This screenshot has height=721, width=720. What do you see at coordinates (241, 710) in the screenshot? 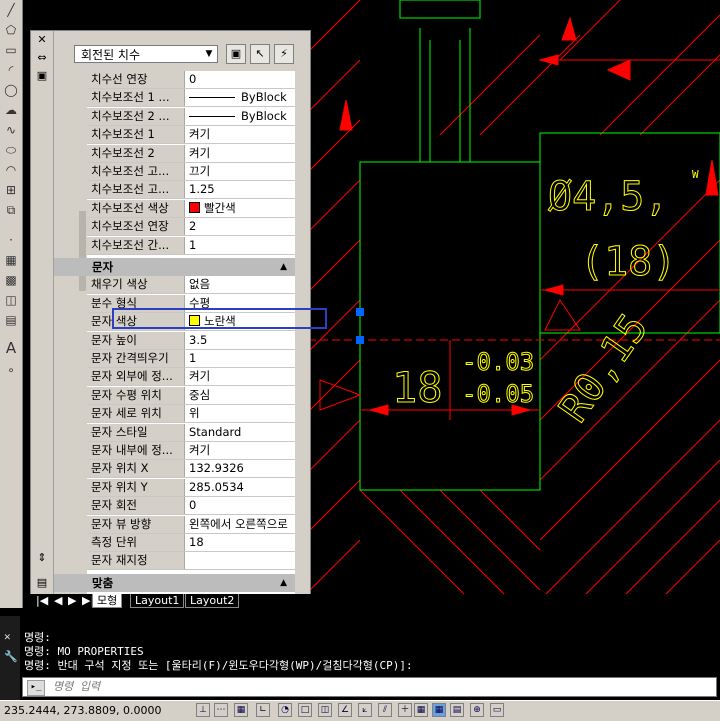
I see `grid-display-icon: ▦` at bounding box center [241, 710].